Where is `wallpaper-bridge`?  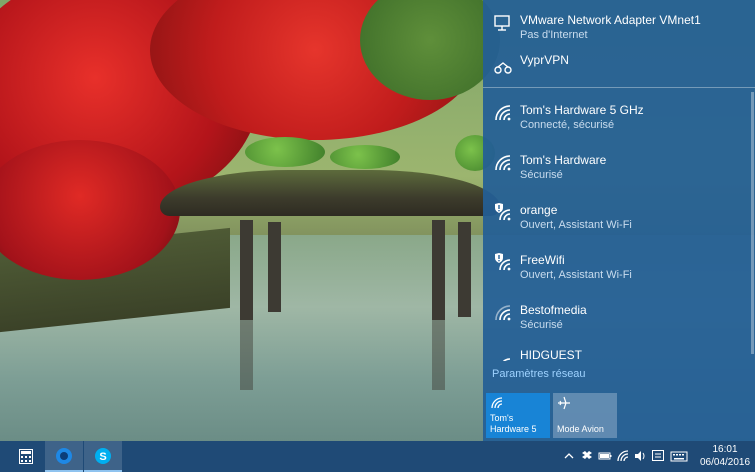 wallpaper-bridge is located at coordinates (330, 193).